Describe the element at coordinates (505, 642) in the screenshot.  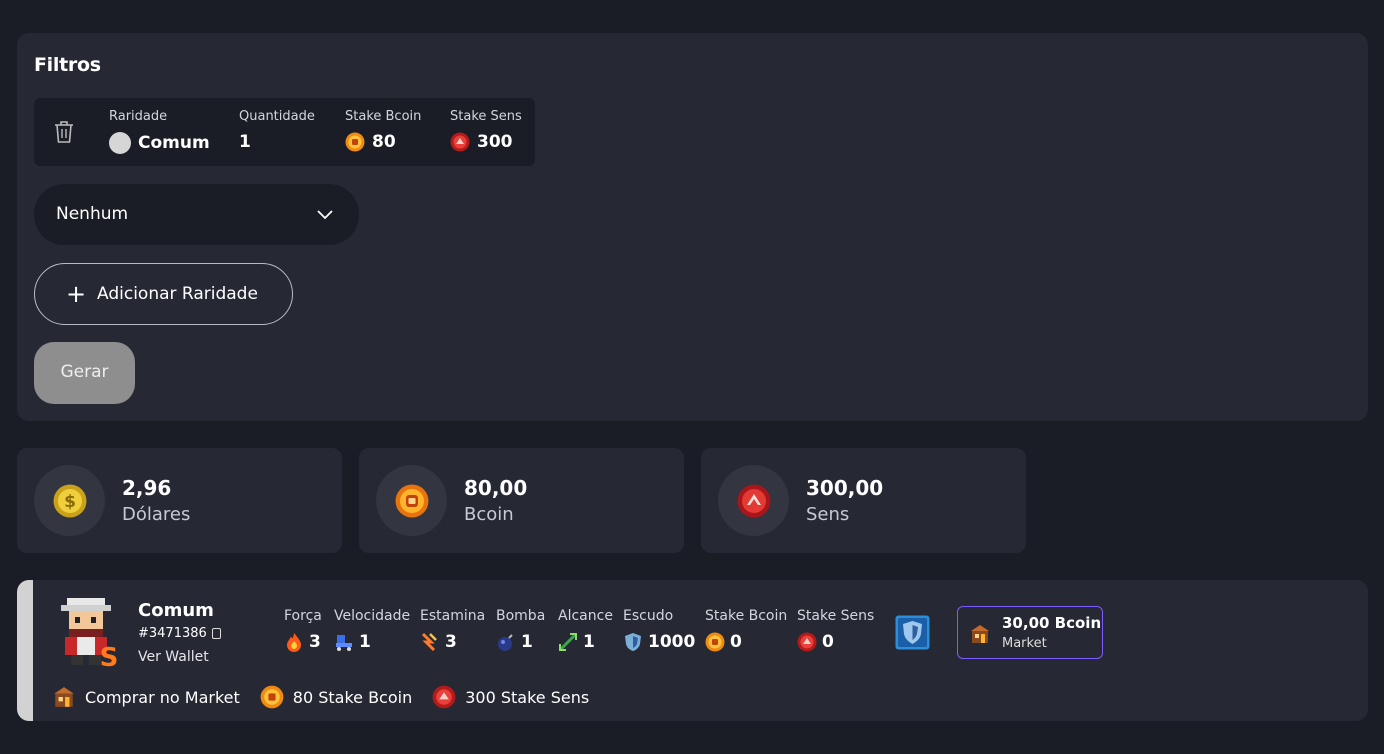
I see `bomb-icon` at that location.